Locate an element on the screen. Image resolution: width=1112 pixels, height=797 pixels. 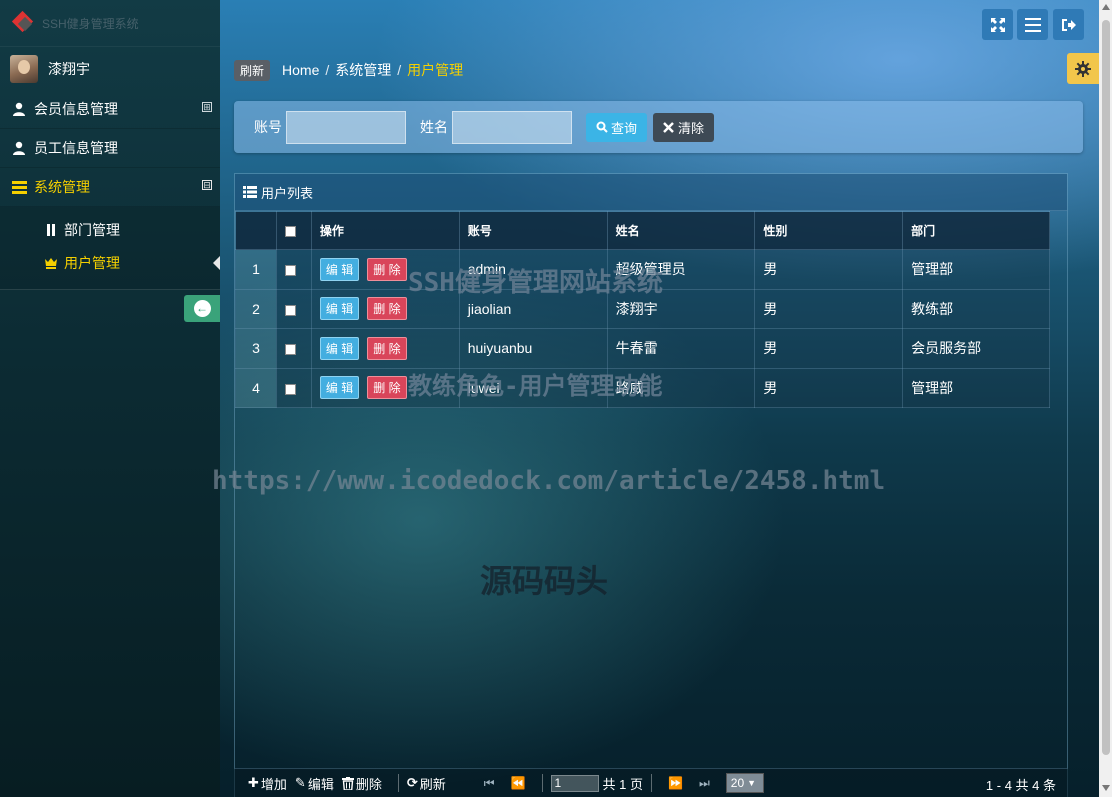
scroll-down-icon is located at coordinates (1106, 788).